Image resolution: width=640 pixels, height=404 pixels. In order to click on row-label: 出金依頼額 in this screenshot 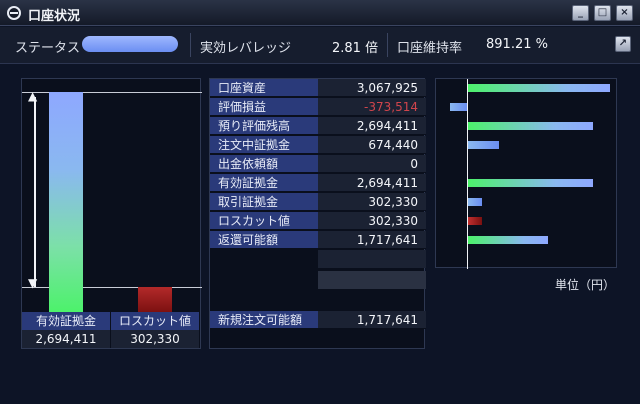, I will do `click(264, 164)`.